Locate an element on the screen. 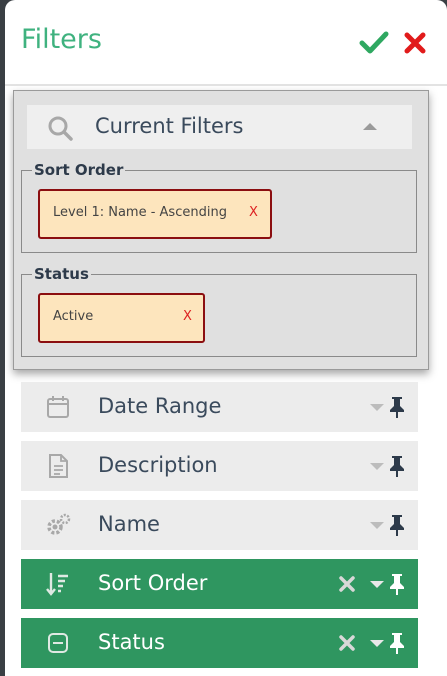  filters-header: Filters is located at coordinates (226, 43).